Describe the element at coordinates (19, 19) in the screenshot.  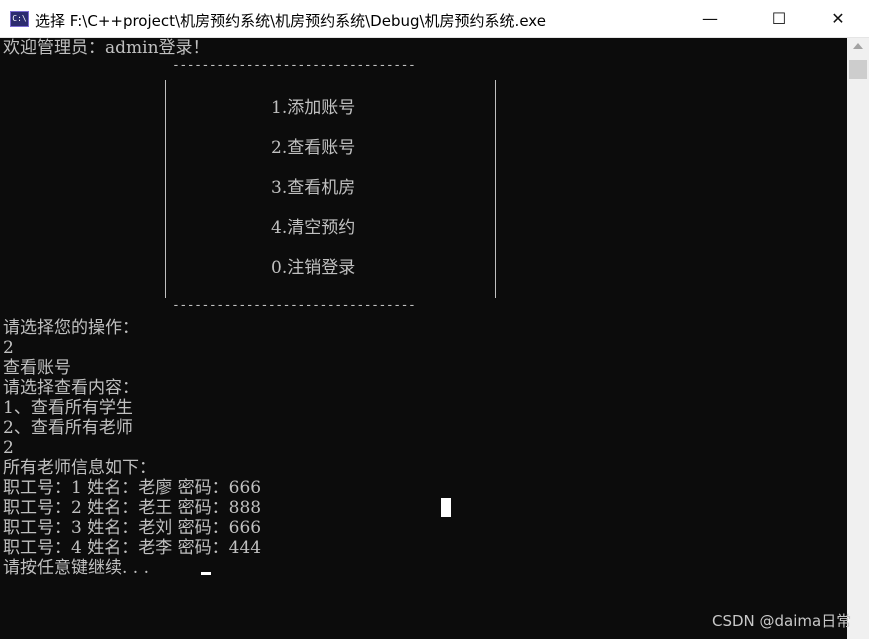
I see `console-app-icon: C:\` at that location.